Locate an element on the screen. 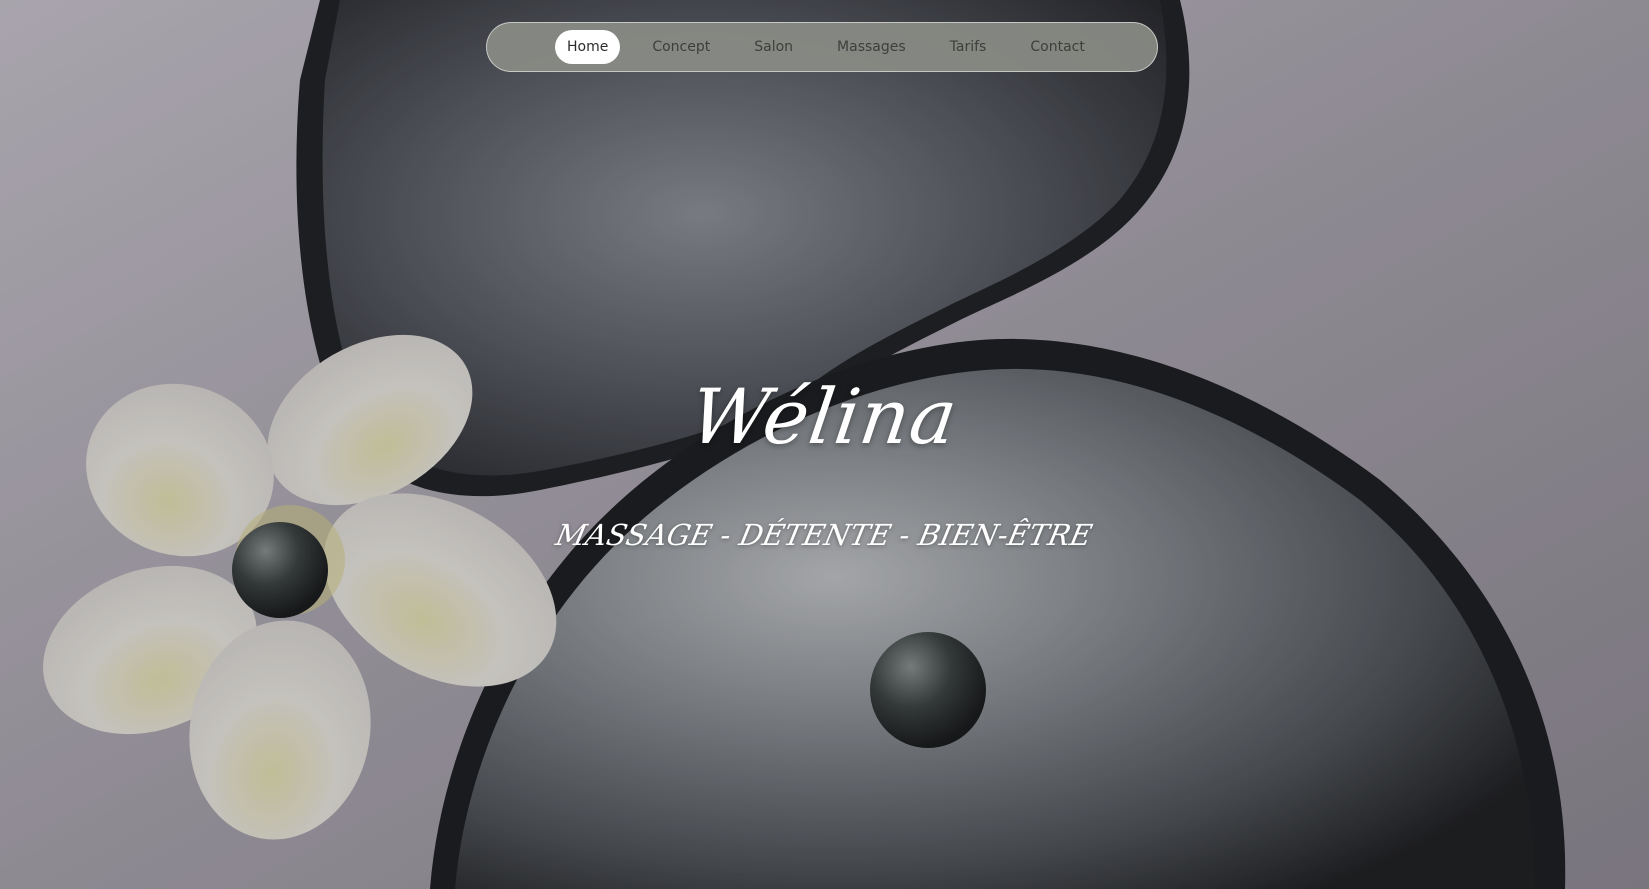 Image resolution: width=1649 pixels, height=889 pixels. hero-tagline: MASSAGE - DÉTENTE - BIEN-ÊTRE is located at coordinates (824, 535).